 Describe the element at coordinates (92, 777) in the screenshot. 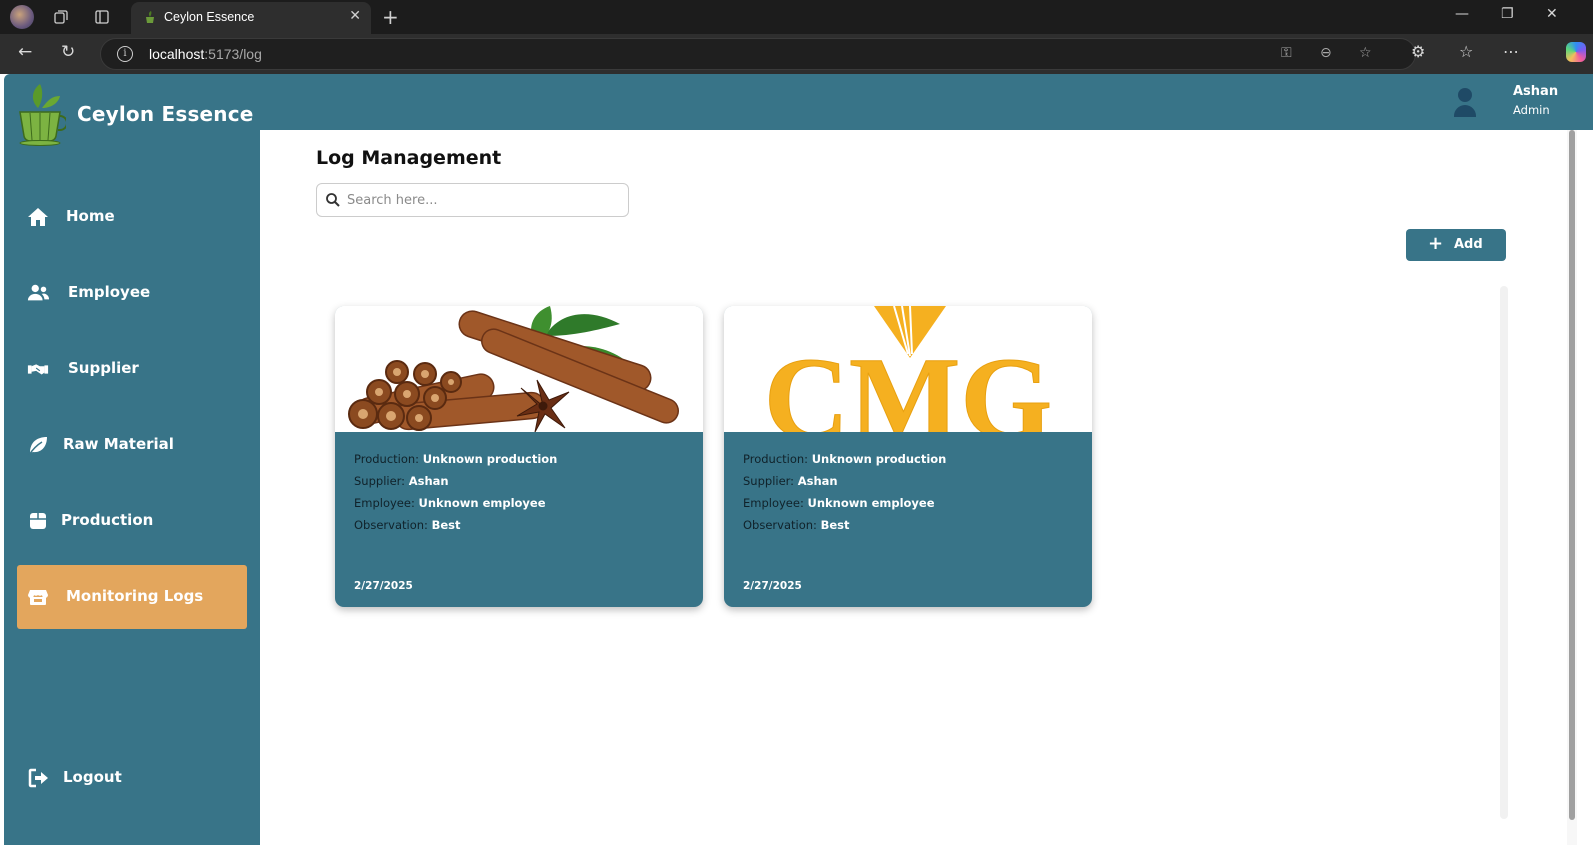

I see `logout-label: Logout` at that location.